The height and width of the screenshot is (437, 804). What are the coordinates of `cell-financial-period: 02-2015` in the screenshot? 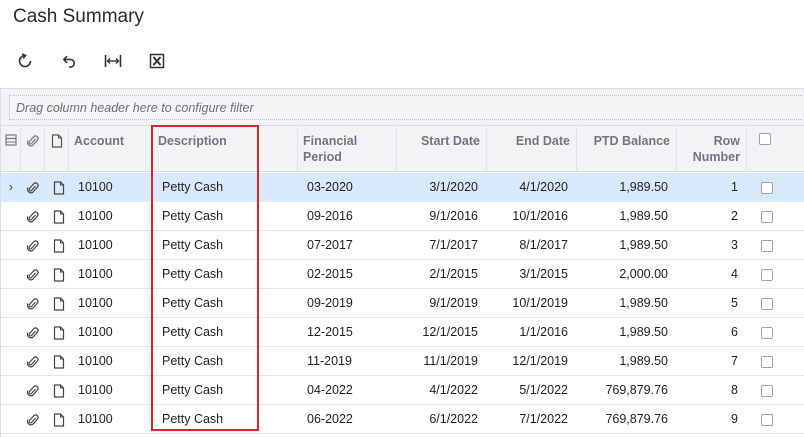 It's located at (347, 274).